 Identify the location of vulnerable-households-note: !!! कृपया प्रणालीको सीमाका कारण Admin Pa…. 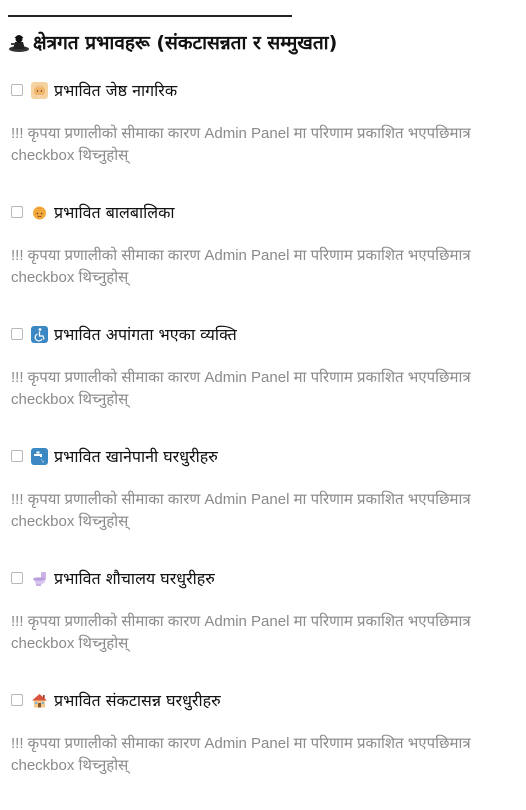
(241, 754).